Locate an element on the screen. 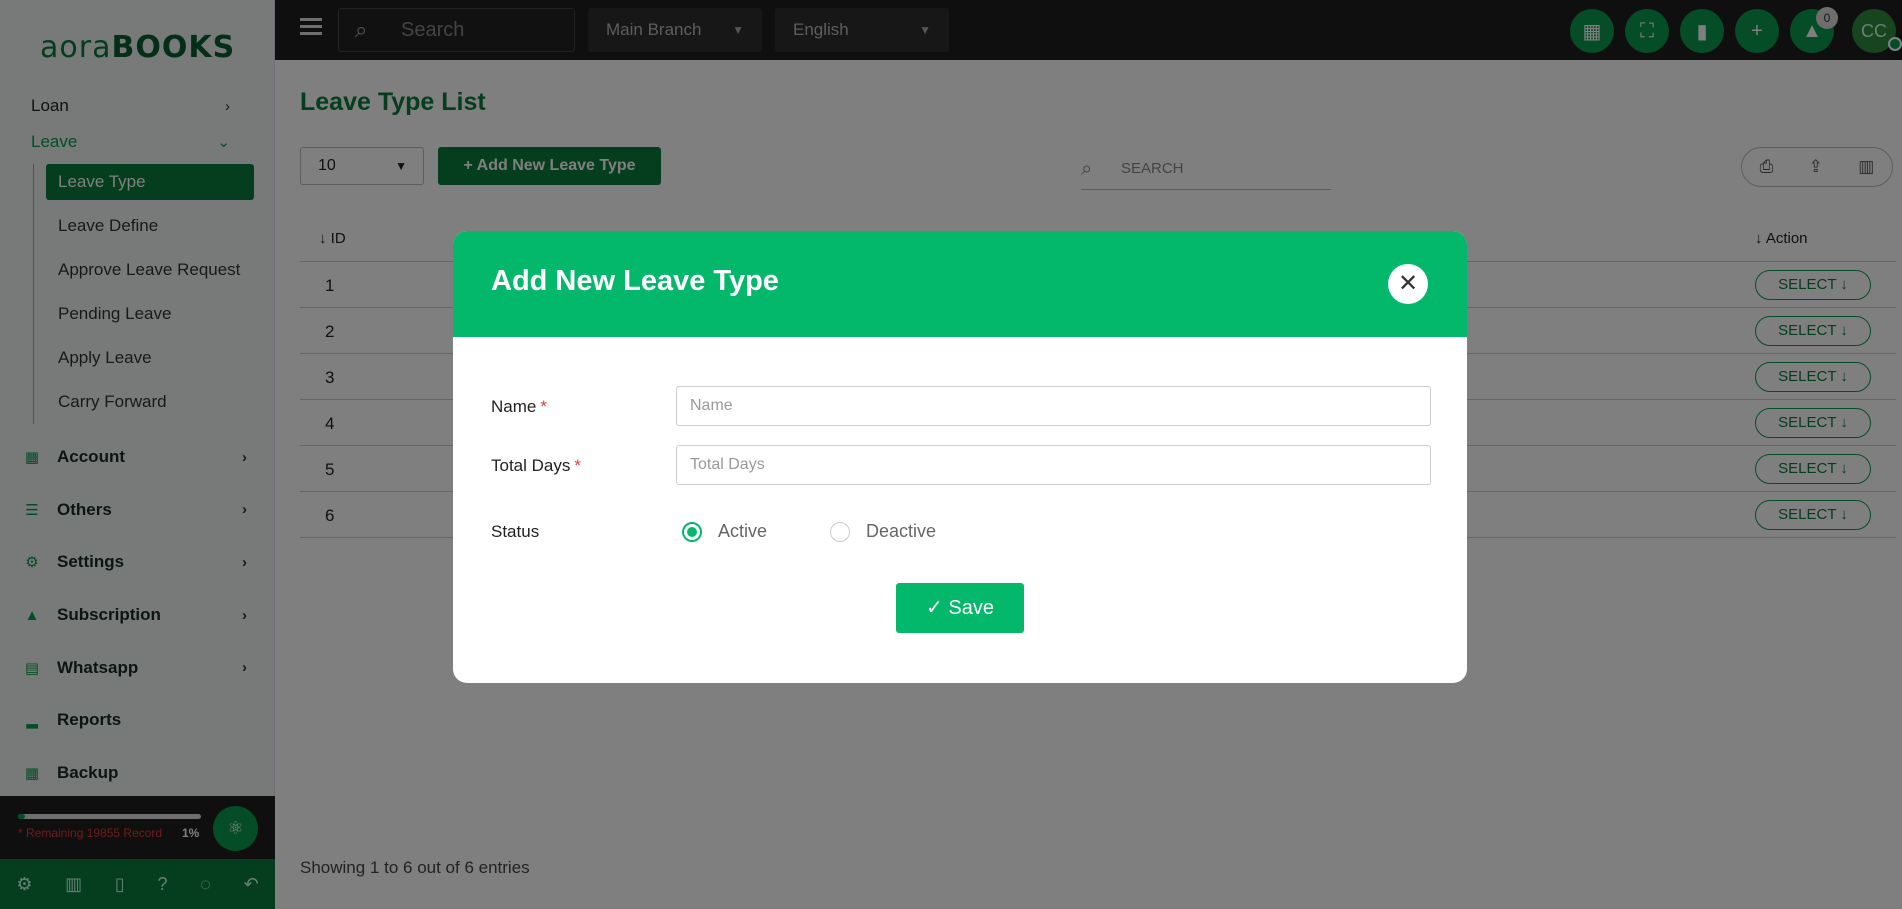 The height and width of the screenshot is (909, 1902). status-row: Status Active Deactive is located at coordinates (961, 531).